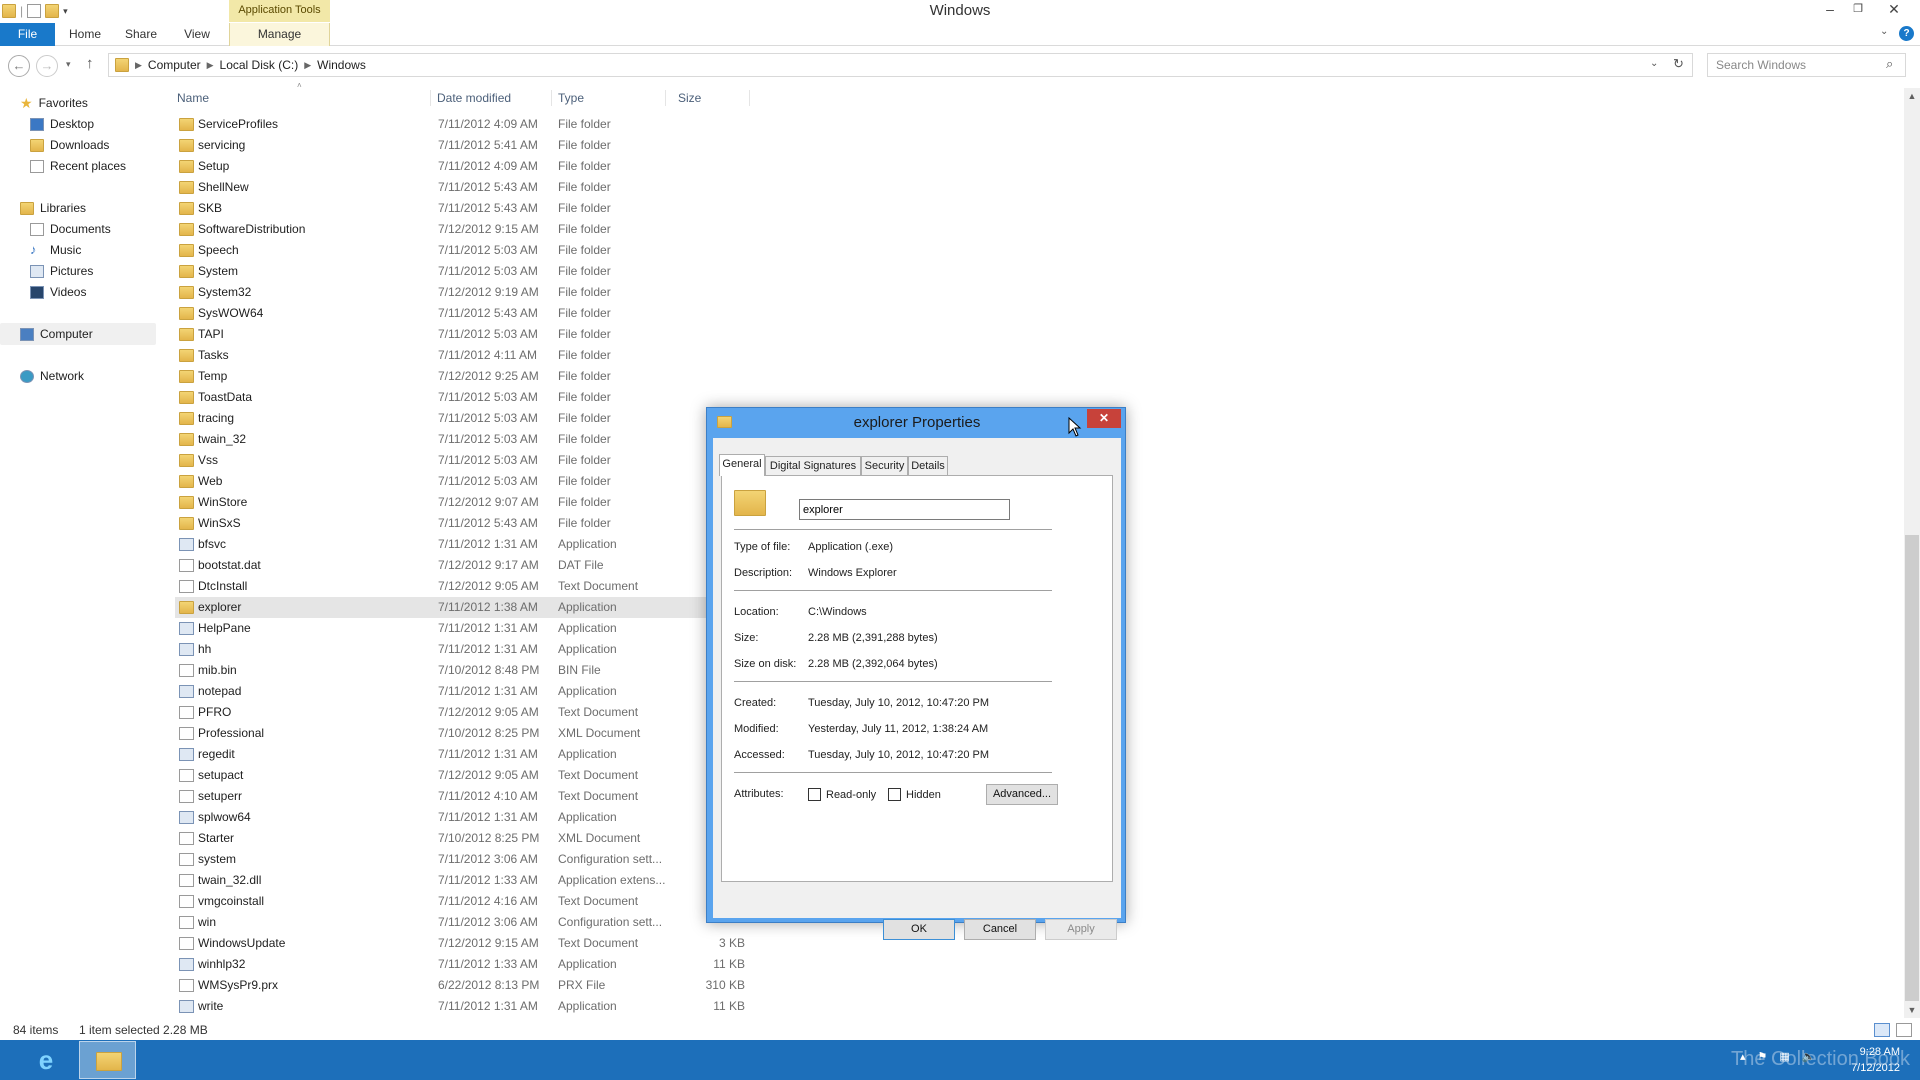 This screenshot has height=1080, width=1920. What do you see at coordinates (465, 355) in the screenshot?
I see `file-row: Tasks 7/11/2012 4:11 AM File folder` at bounding box center [465, 355].